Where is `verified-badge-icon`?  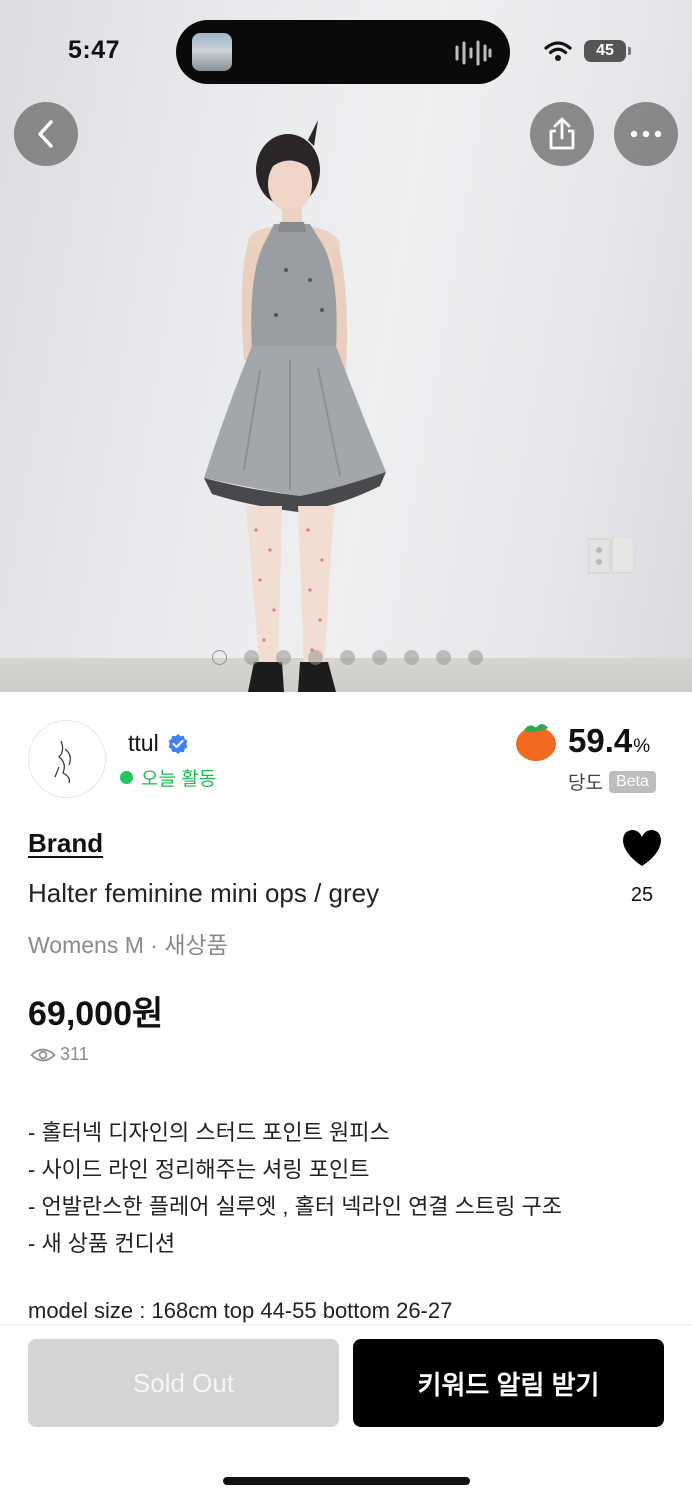 verified-badge-icon is located at coordinates (178, 743).